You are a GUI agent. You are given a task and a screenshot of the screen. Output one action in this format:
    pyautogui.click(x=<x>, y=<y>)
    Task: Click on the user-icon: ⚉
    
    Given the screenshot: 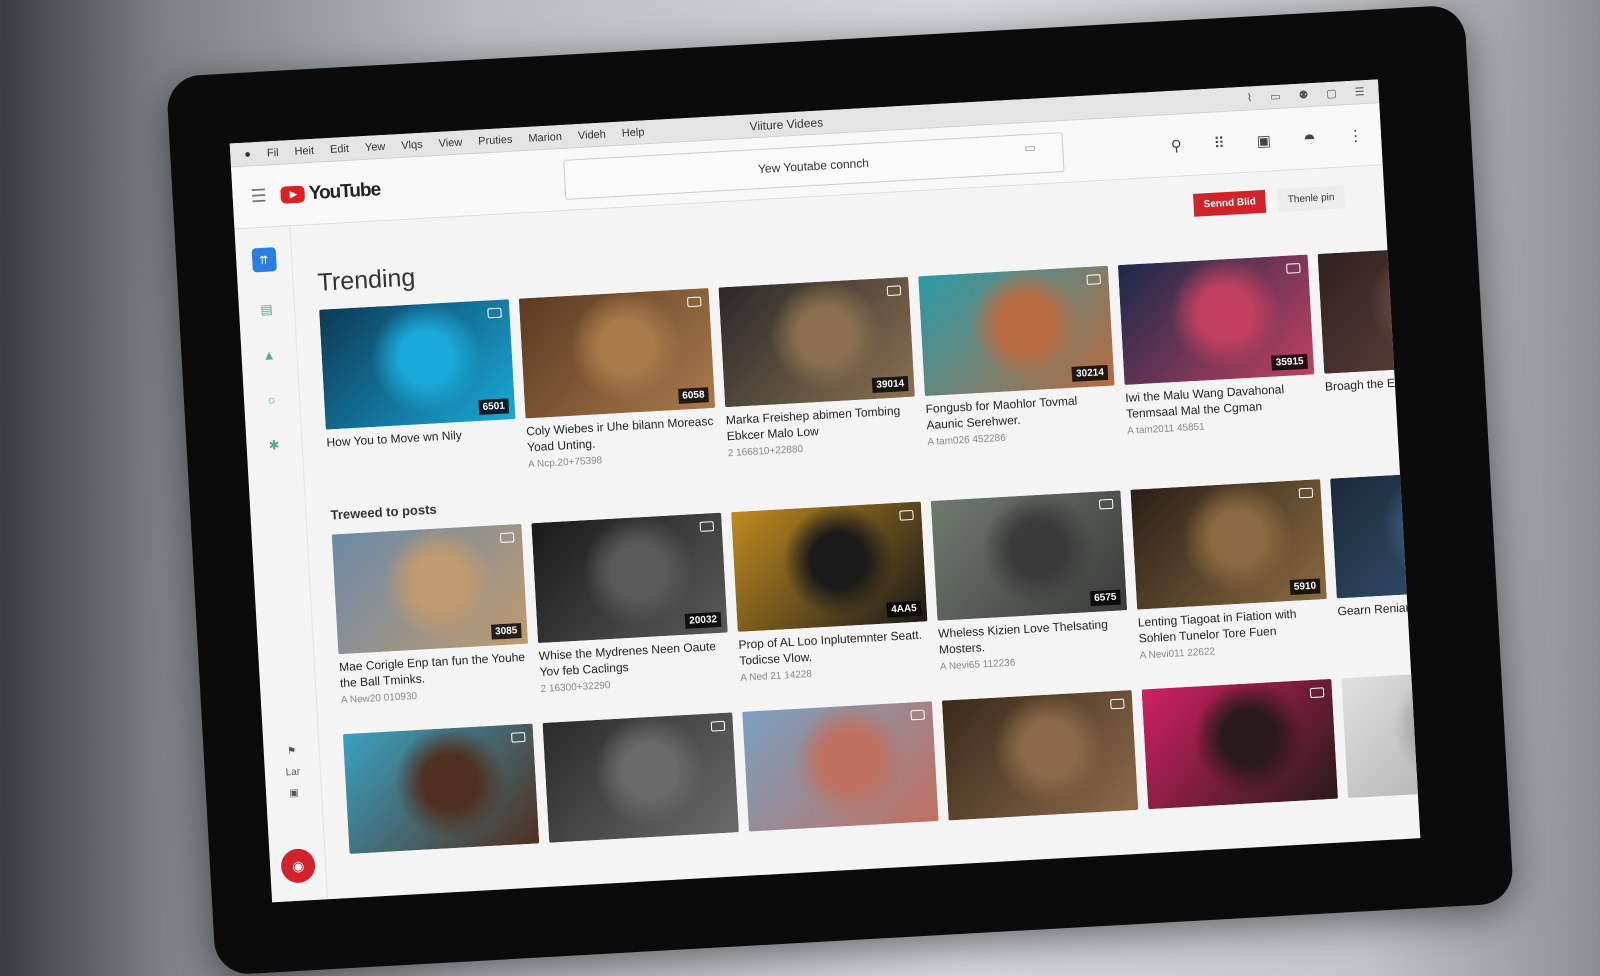 What is the action you would take?
    pyautogui.click(x=1303, y=95)
    